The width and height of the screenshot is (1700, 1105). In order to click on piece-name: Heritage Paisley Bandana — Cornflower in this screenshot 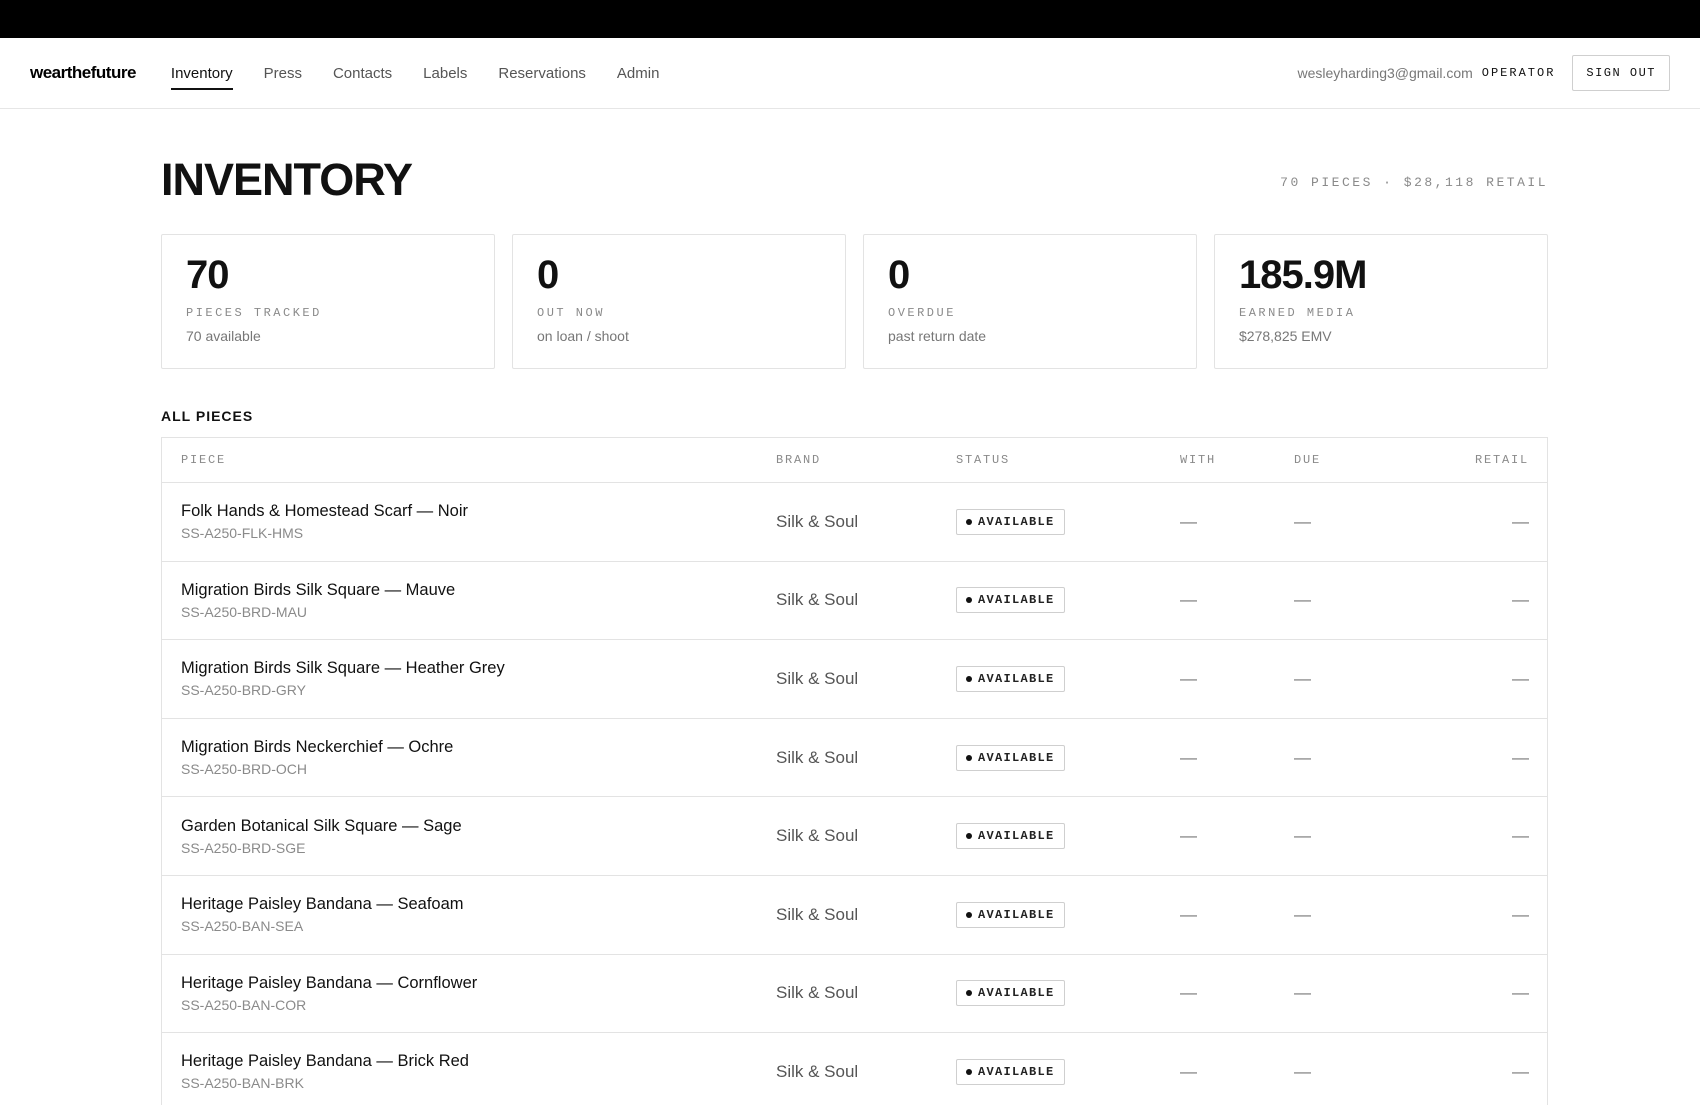, I will do `click(478, 983)`.